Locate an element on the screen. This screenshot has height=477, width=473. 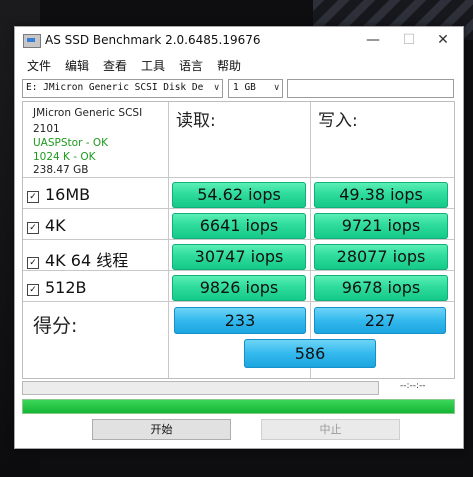
menu-file: 文件 is located at coordinates (39, 65).